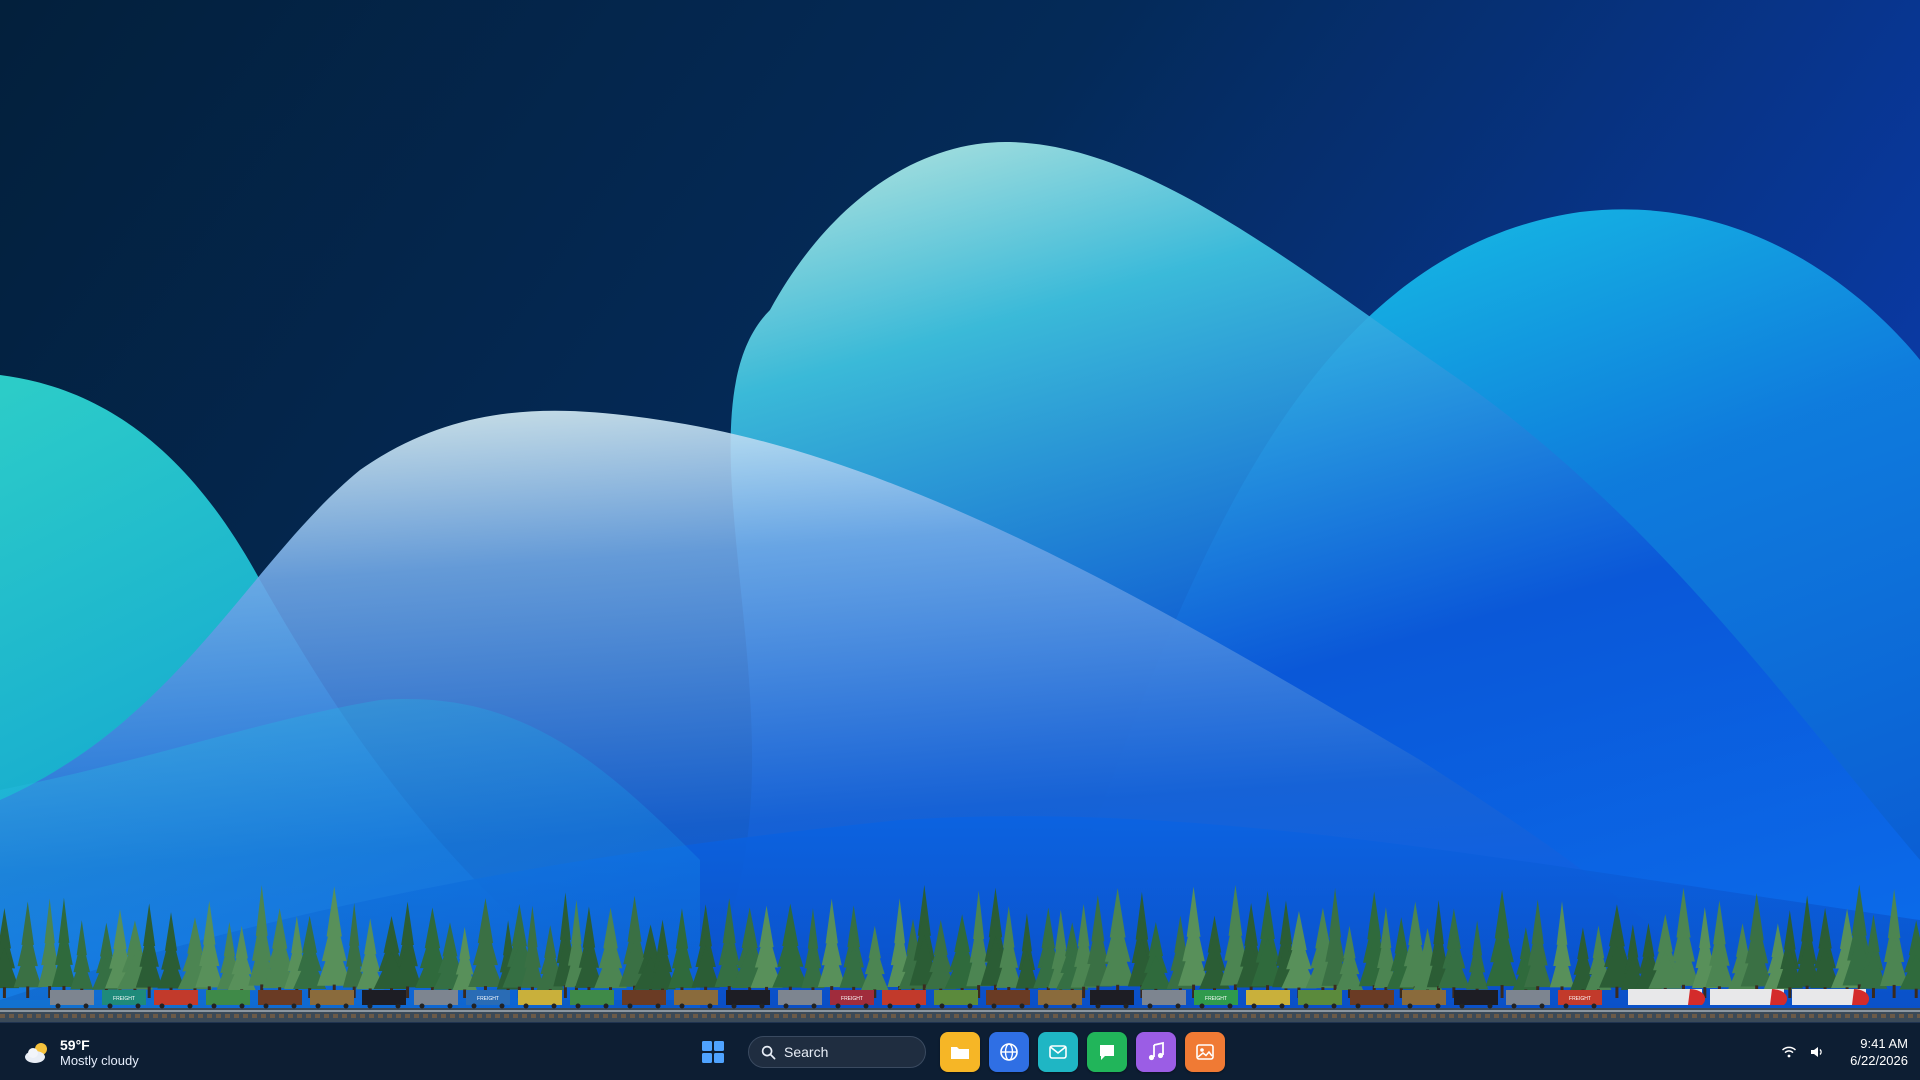  I want to click on photo-icon, so click(1205, 1052).